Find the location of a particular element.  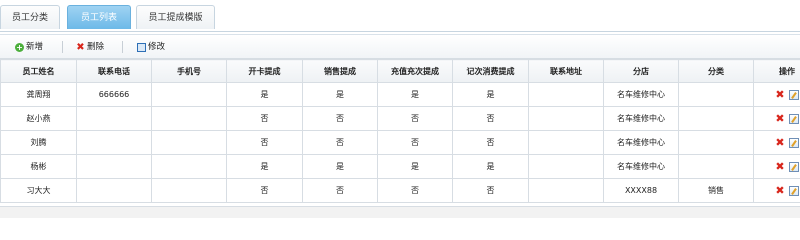

column-header-sales-commission: 销售提成 is located at coordinates (340, 71).